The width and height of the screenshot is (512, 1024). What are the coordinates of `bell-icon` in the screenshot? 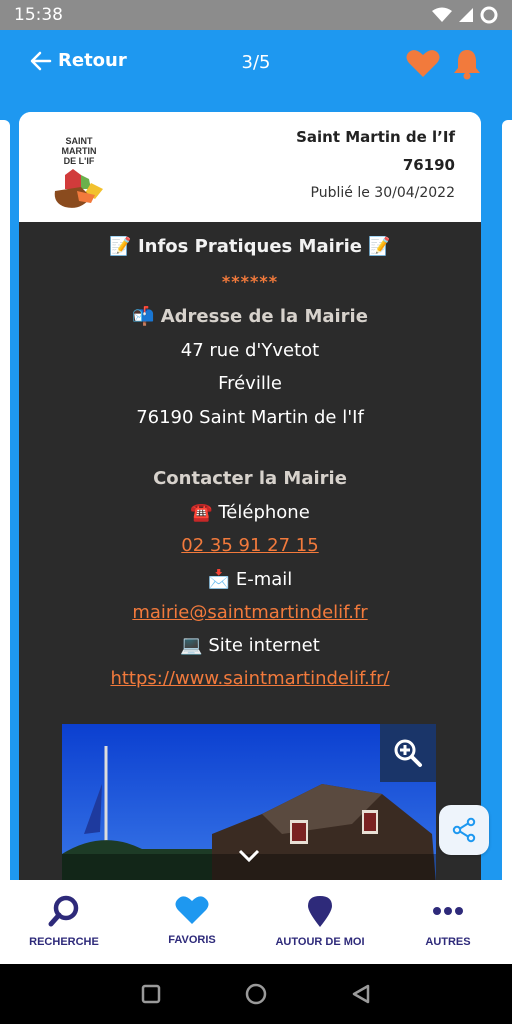 It's located at (467, 65).